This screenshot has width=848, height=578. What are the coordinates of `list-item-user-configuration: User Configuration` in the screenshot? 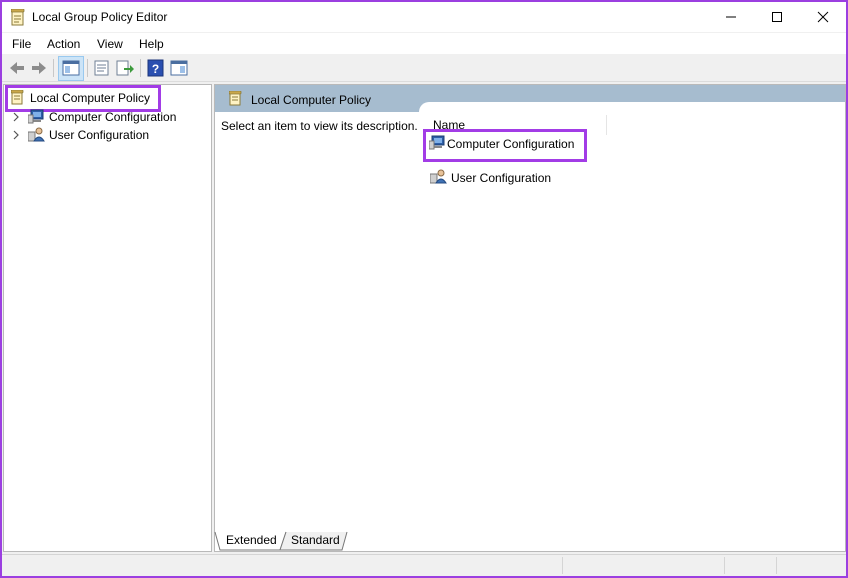 It's located at (529, 177).